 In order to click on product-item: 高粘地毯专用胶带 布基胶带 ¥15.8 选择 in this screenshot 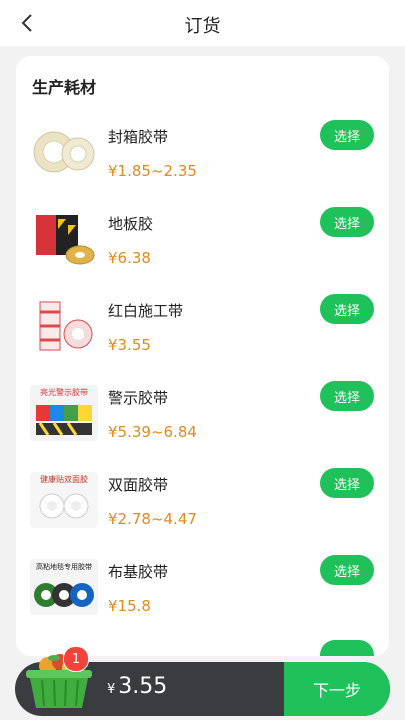, I will do `click(202, 596)`.